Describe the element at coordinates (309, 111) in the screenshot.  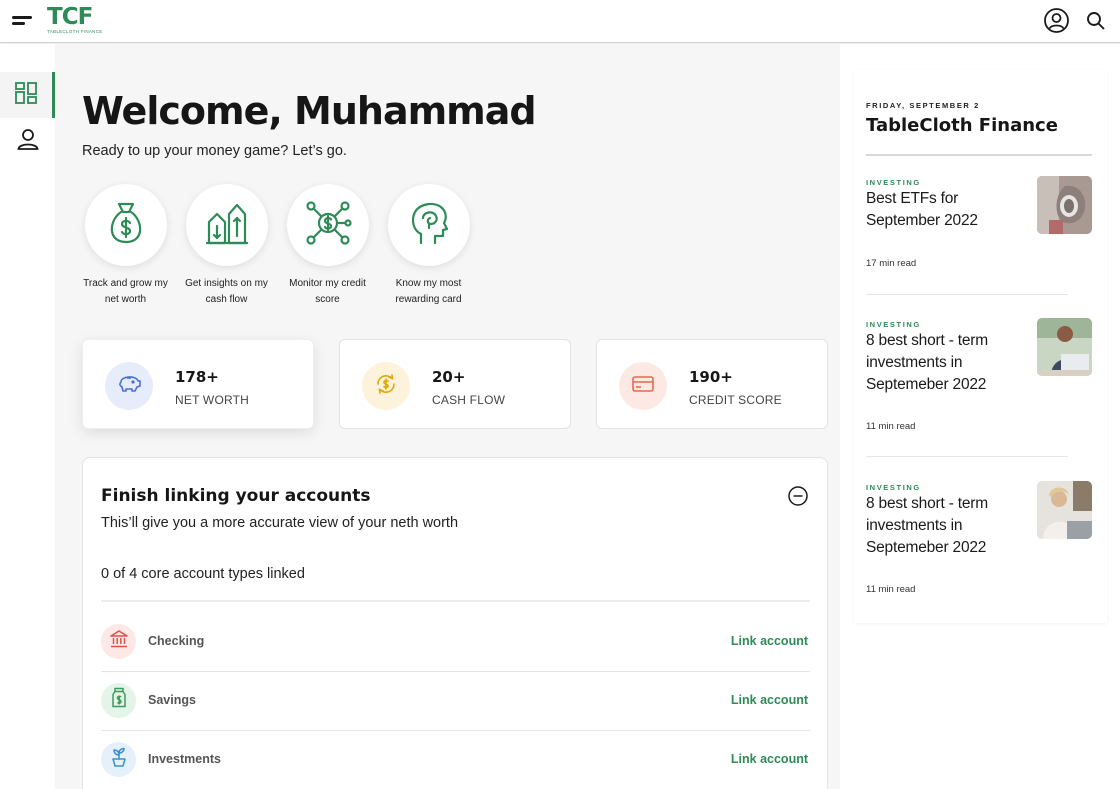
I see `welcome-heading: Welcome, Muhammad` at that location.